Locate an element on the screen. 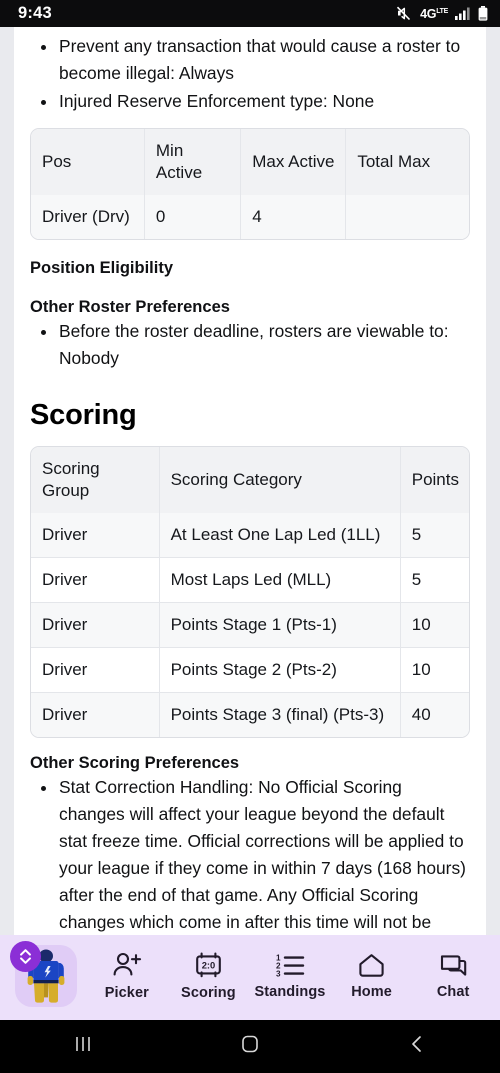 Image resolution: width=500 pixels, height=1073 pixels. cell-scoring-category: Points Stage 1 (Pts-1) is located at coordinates (280, 625).